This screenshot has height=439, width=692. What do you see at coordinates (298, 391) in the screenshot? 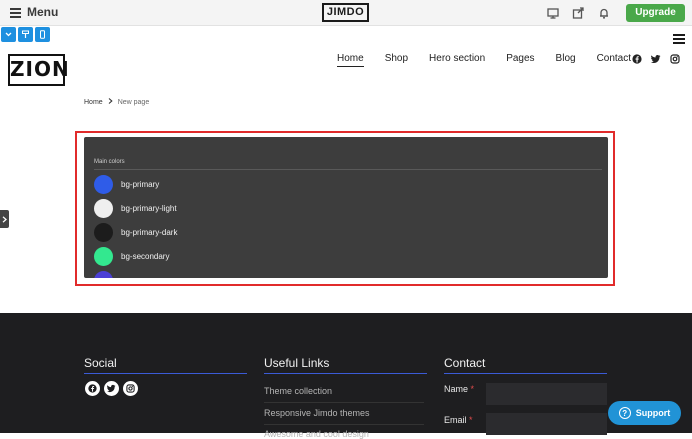
I see `footer-link: Theme collection` at bounding box center [298, 391].